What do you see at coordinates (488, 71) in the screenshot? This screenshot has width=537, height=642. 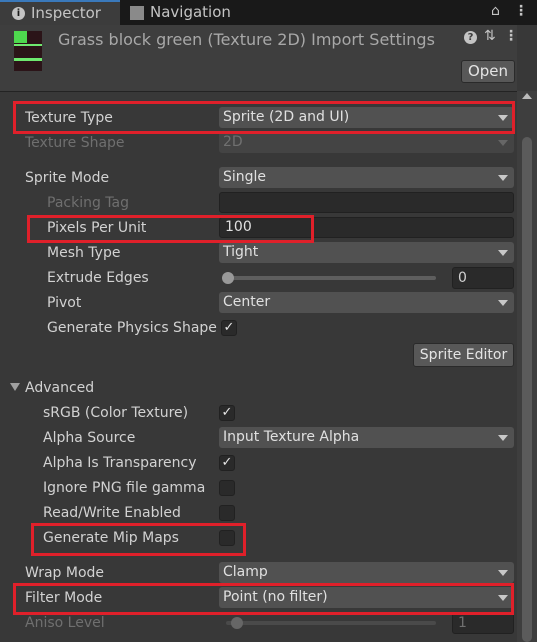 I see `open-button: Open` at bounding box center [488, 71].